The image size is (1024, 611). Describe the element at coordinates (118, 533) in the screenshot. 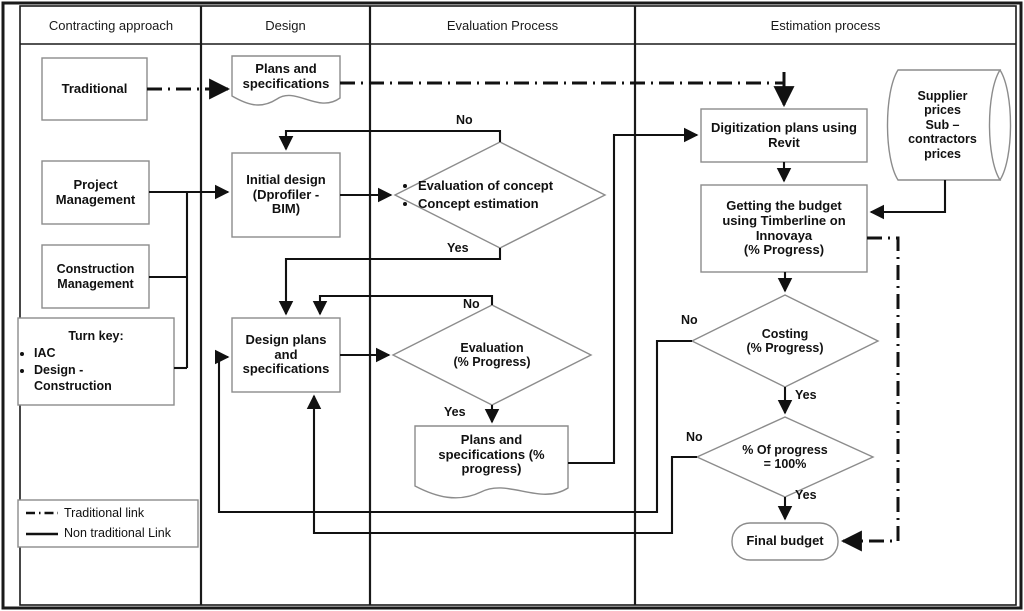

I see `legend-item-non-traditional: Non traditional Link` at that location.